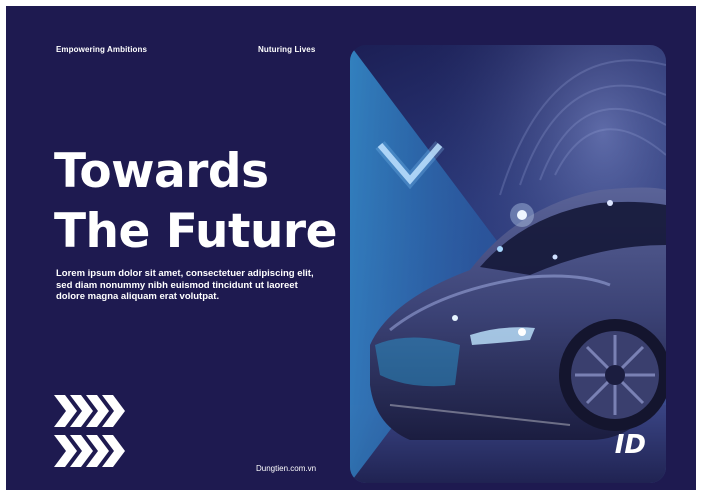  I want to click on brand-logo-icon: ID, so click(630, 445).